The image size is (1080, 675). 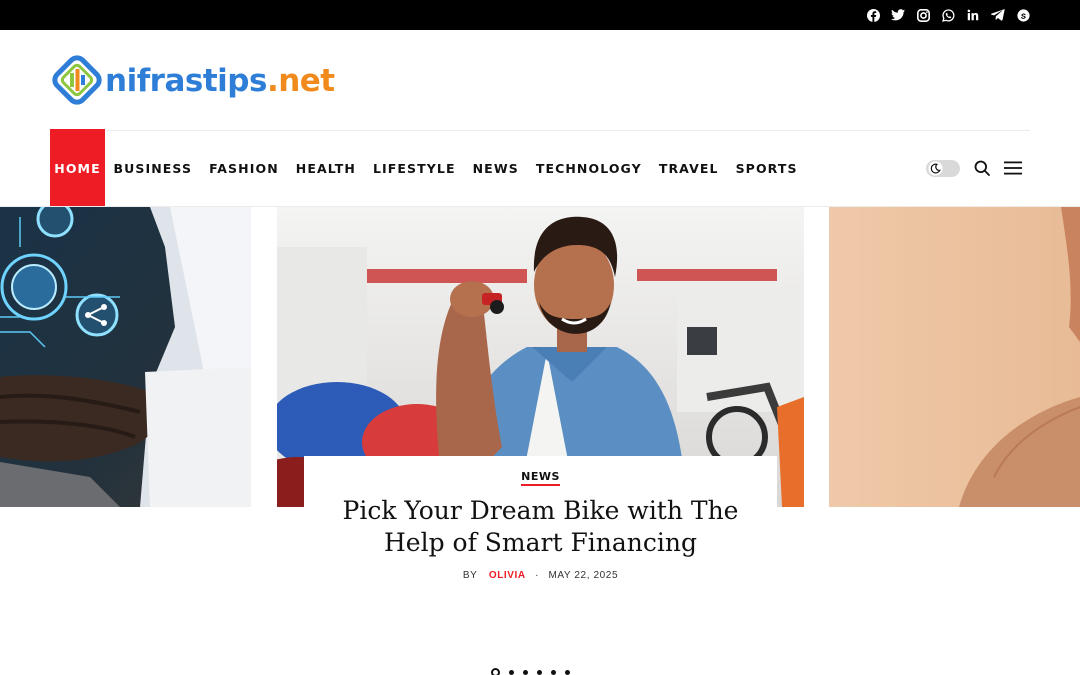 What do you see at coordinates (540, 478) in the screenshot?
I see `post-category-badge: NEWS` at bounding box center [540, 478].